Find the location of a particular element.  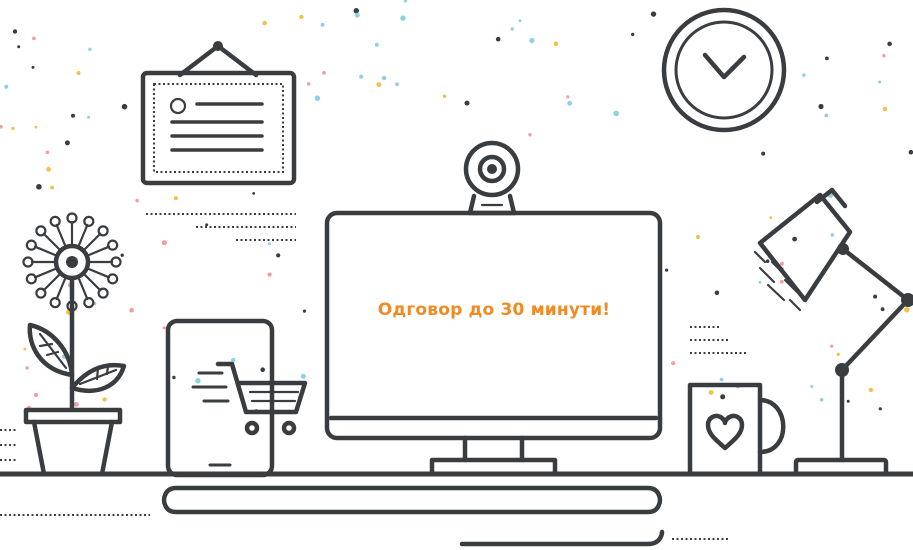

flower-pot-icon is located at coordinates (74, 344).